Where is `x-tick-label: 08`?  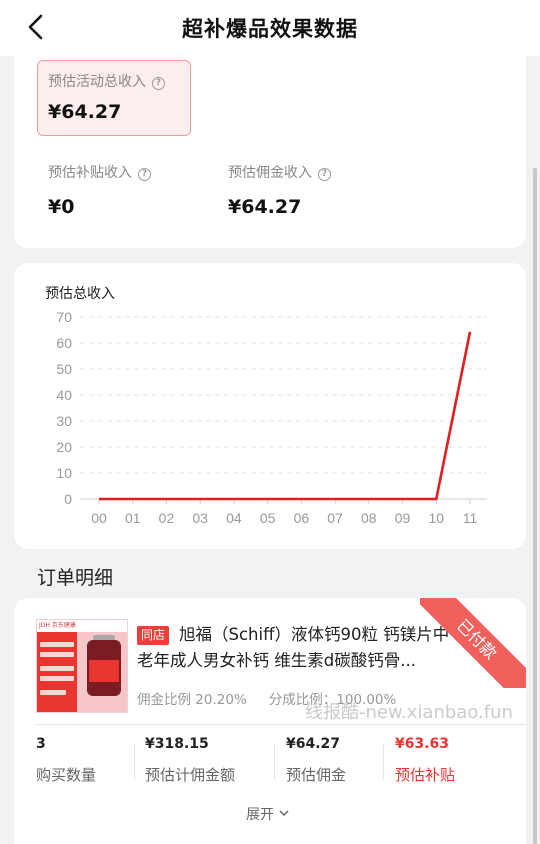
x-tick-label: 08 is located at coordinates (369, 518).